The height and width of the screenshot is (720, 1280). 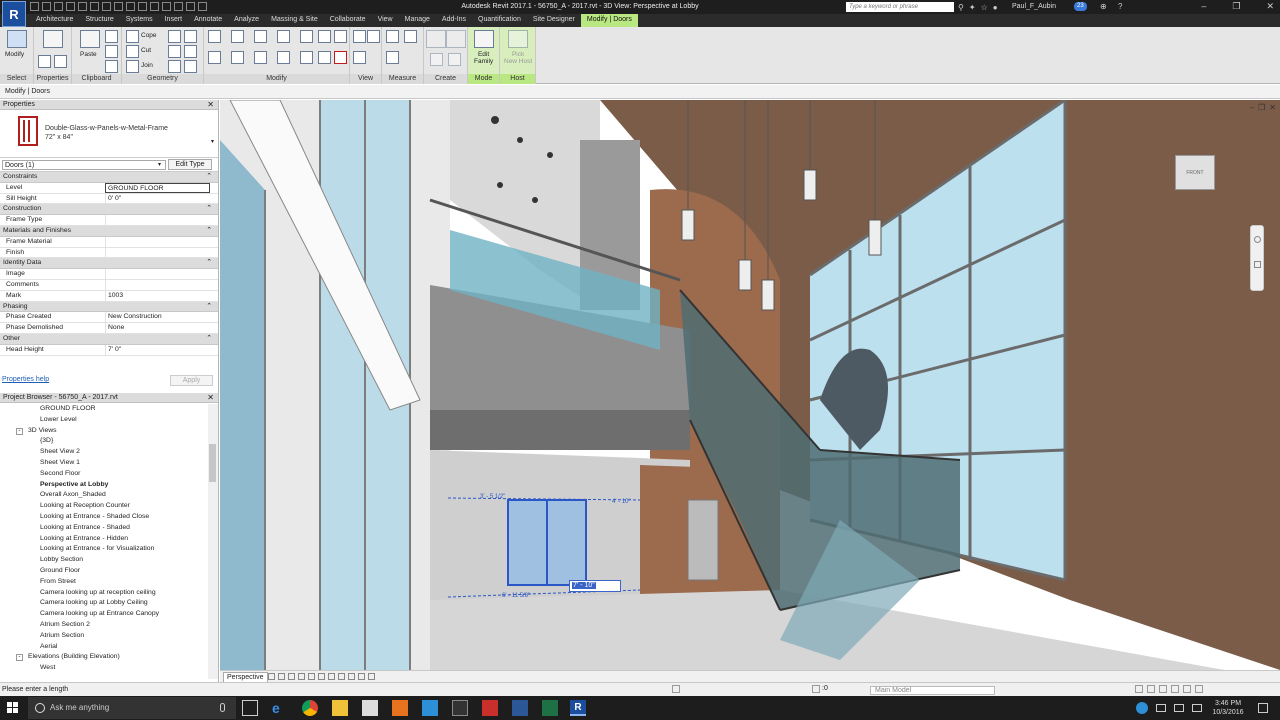 What do you see at coordinates (454, 59) in the screenshot?
I see `create-similar-icon` at bounding box center [454, 59].